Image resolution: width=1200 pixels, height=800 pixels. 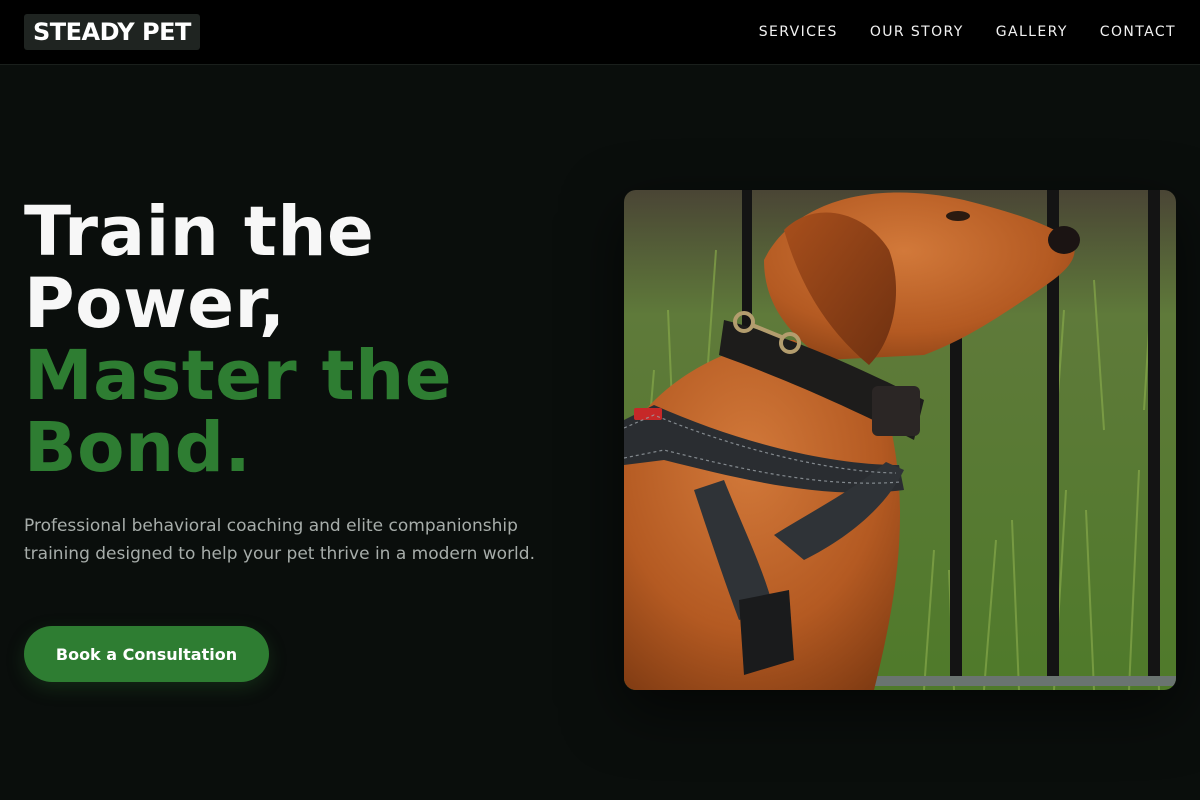 What do you see at coordinates (238, 376) in the screenshot?
I see `headline-line-3: Master the` at bounding box center [238, 376].